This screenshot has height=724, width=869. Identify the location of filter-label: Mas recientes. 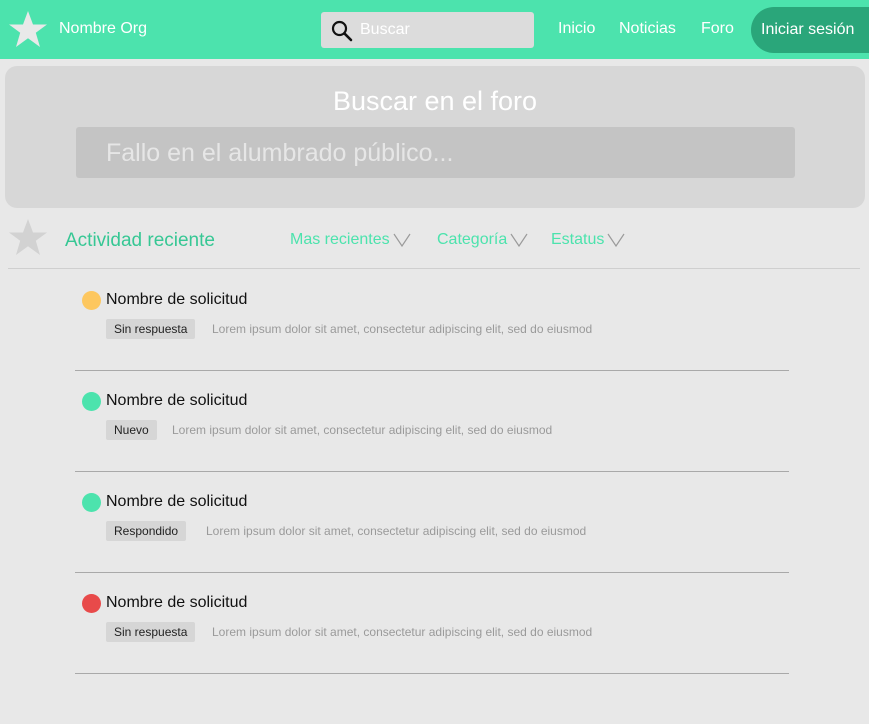
(340, 239).